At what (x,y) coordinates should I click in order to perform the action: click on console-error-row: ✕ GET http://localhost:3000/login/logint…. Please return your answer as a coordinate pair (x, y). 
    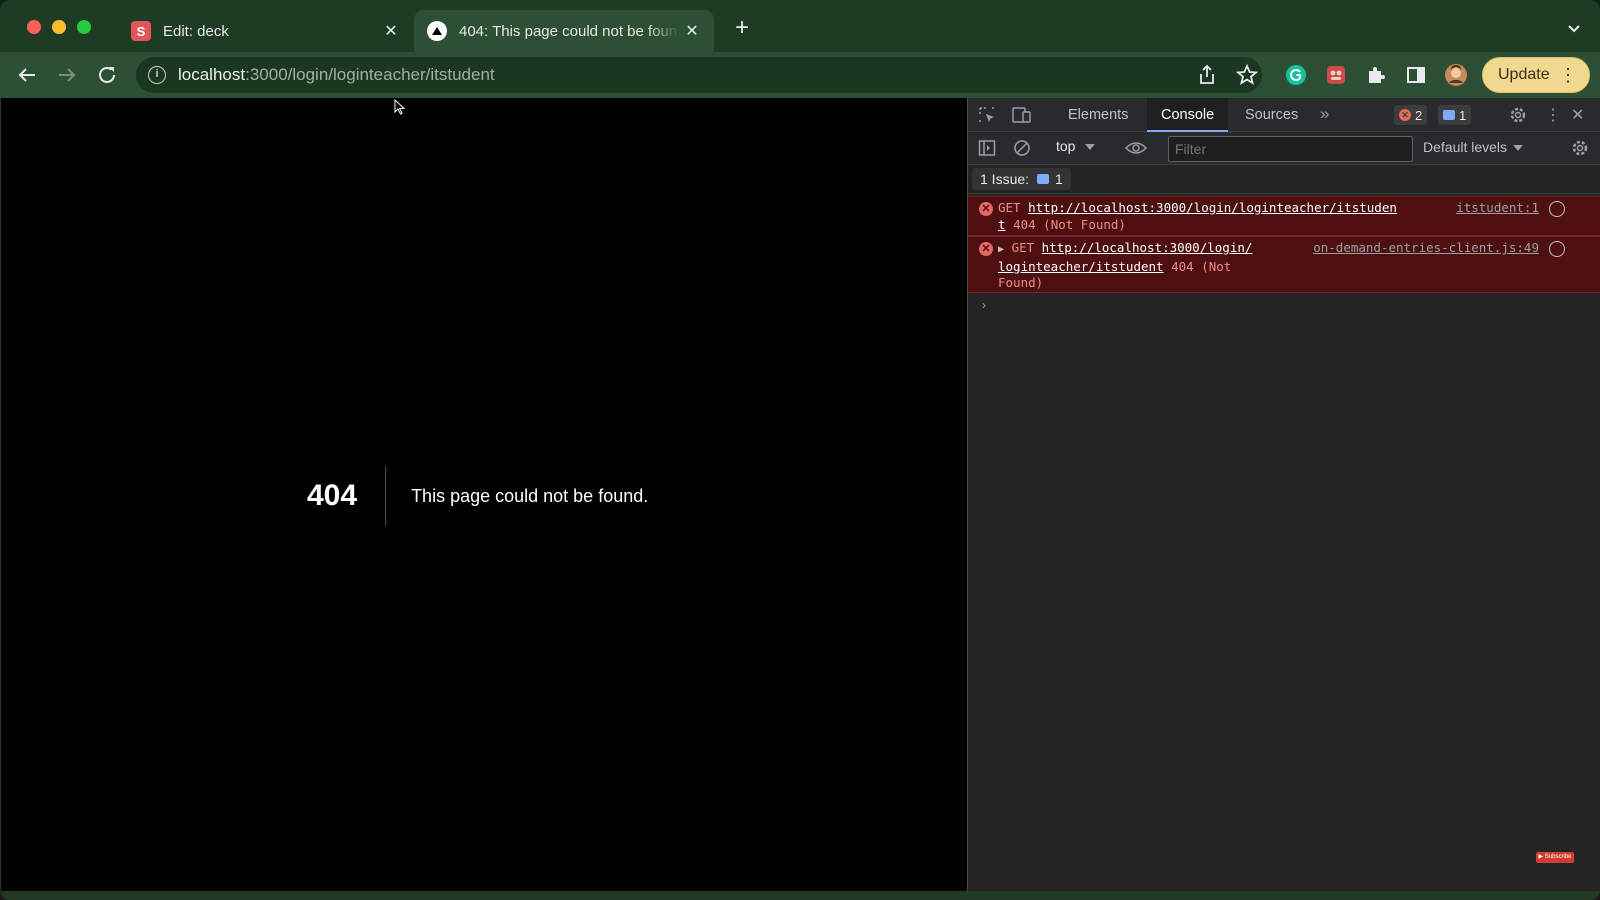
    Looking at the image, I should click on (1284, 216).